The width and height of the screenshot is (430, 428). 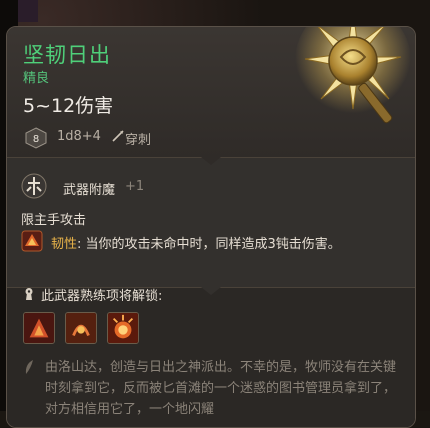 What do you see at coordinates (138, 140) in the screenshot?
I see `damage-type: 穿刺` at bounding box center [138, 140].